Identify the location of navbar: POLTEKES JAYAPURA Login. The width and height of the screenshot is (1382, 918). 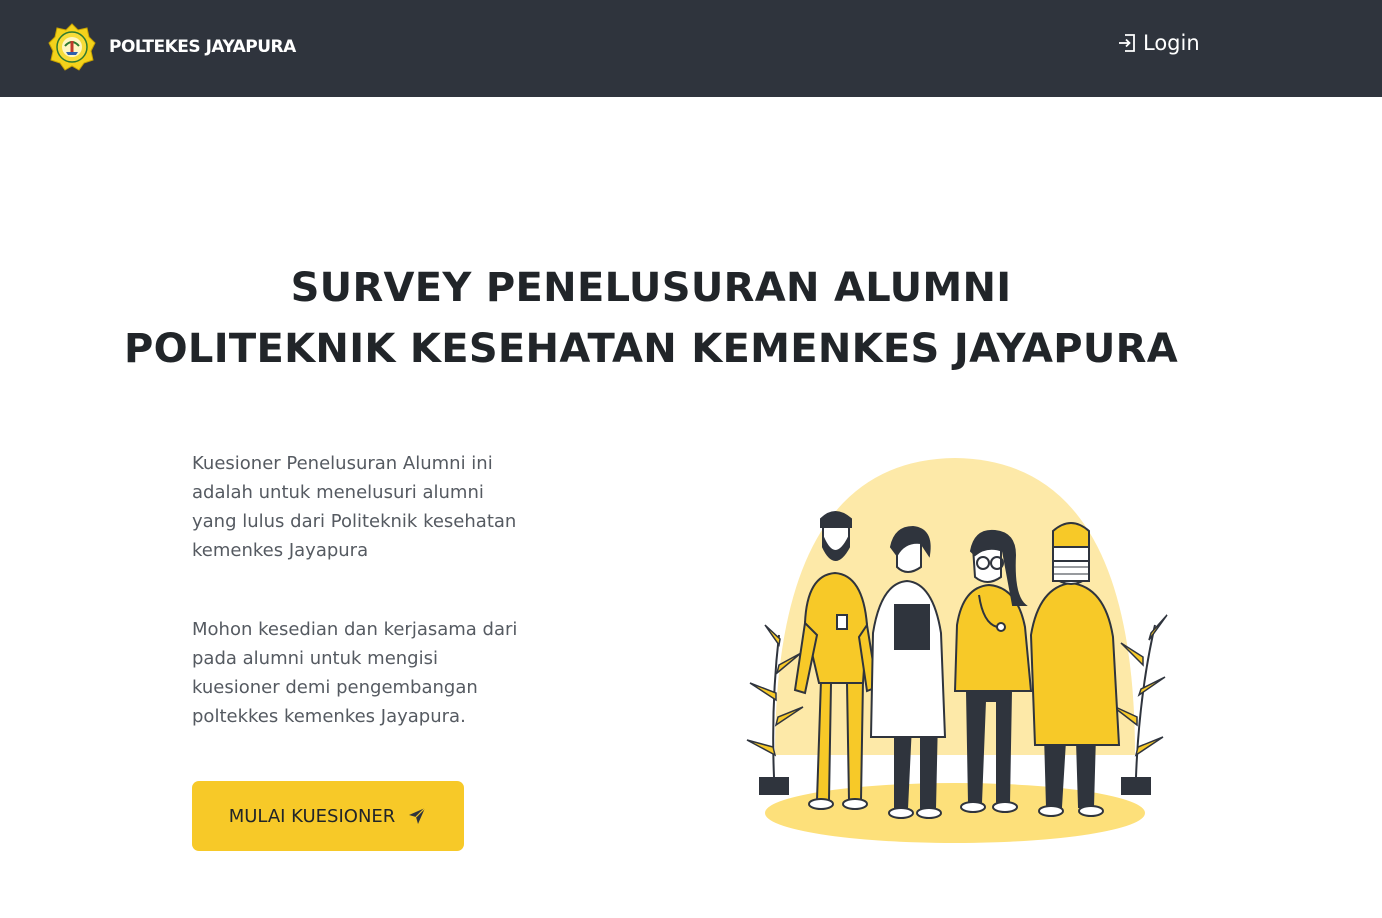
(691, 48).